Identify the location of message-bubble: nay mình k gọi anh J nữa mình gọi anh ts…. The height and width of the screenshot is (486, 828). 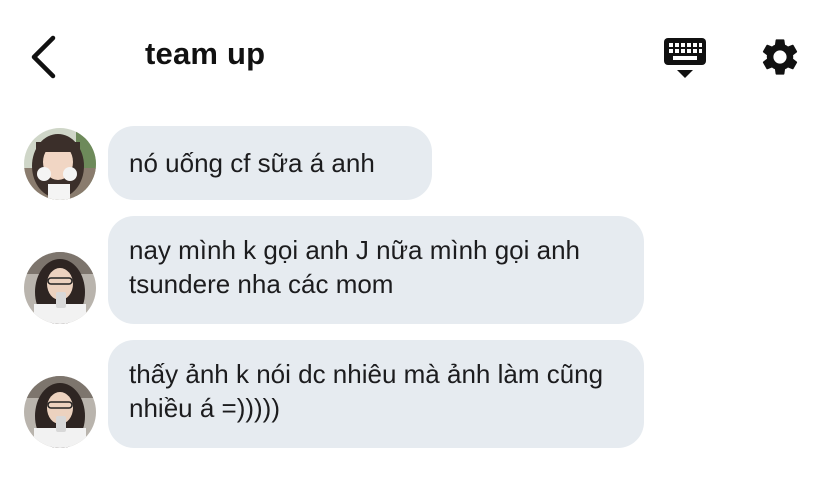
(376, 270).